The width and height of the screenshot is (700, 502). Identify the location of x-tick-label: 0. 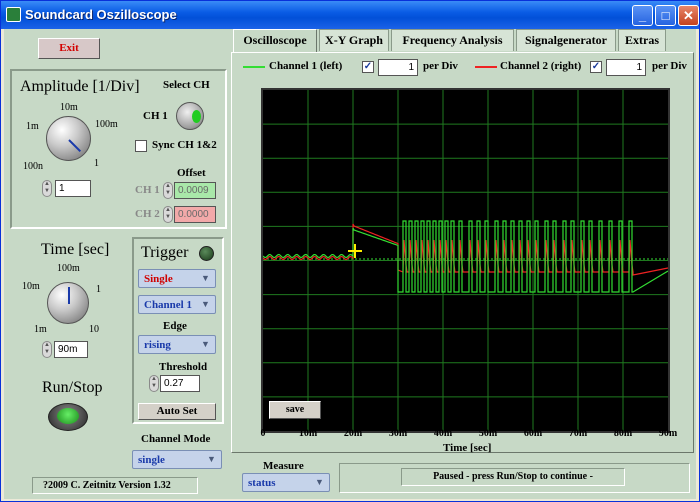
(263, 433).